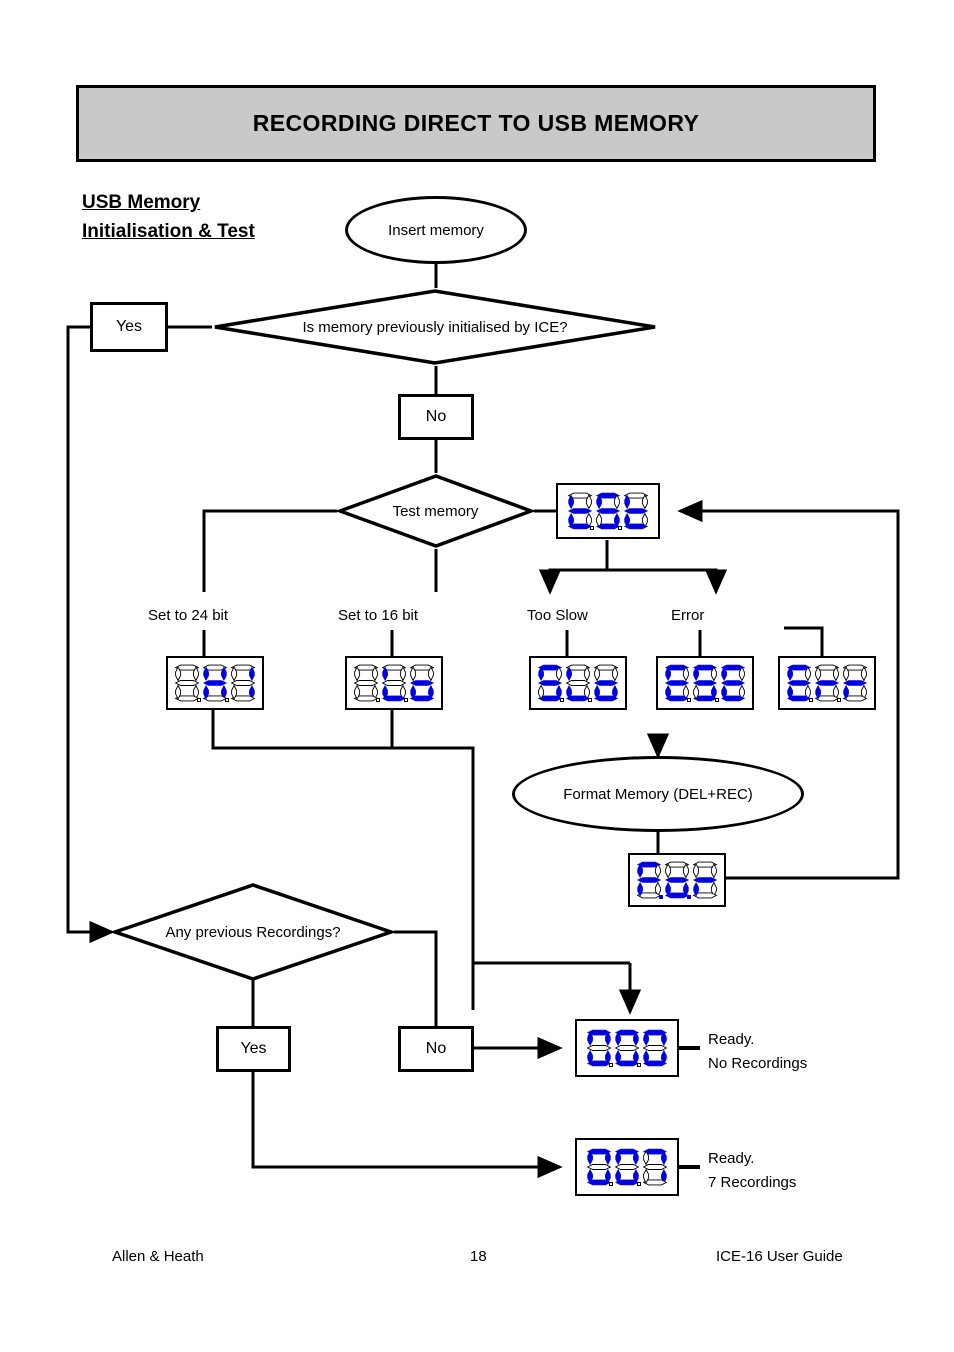 This screenshot has height=1352, width=954. What do you see at coordinates (557, 615) in the screenshot?
I see `label-too-slow: Too Slow` at bounding box center [557, 615].